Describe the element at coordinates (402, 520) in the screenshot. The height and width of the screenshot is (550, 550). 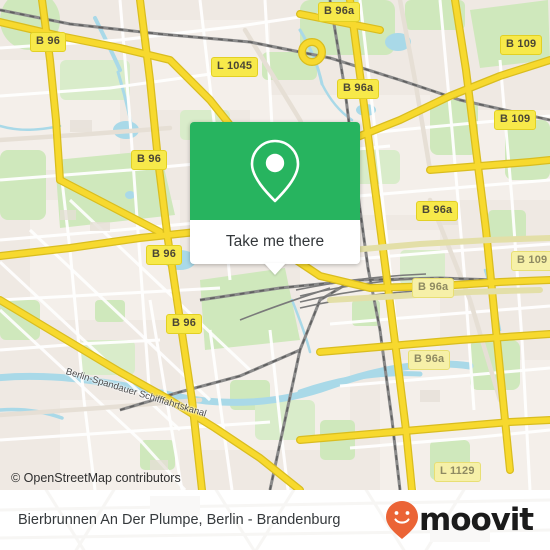
I see `moovit-smile-pin-icon` at that location.